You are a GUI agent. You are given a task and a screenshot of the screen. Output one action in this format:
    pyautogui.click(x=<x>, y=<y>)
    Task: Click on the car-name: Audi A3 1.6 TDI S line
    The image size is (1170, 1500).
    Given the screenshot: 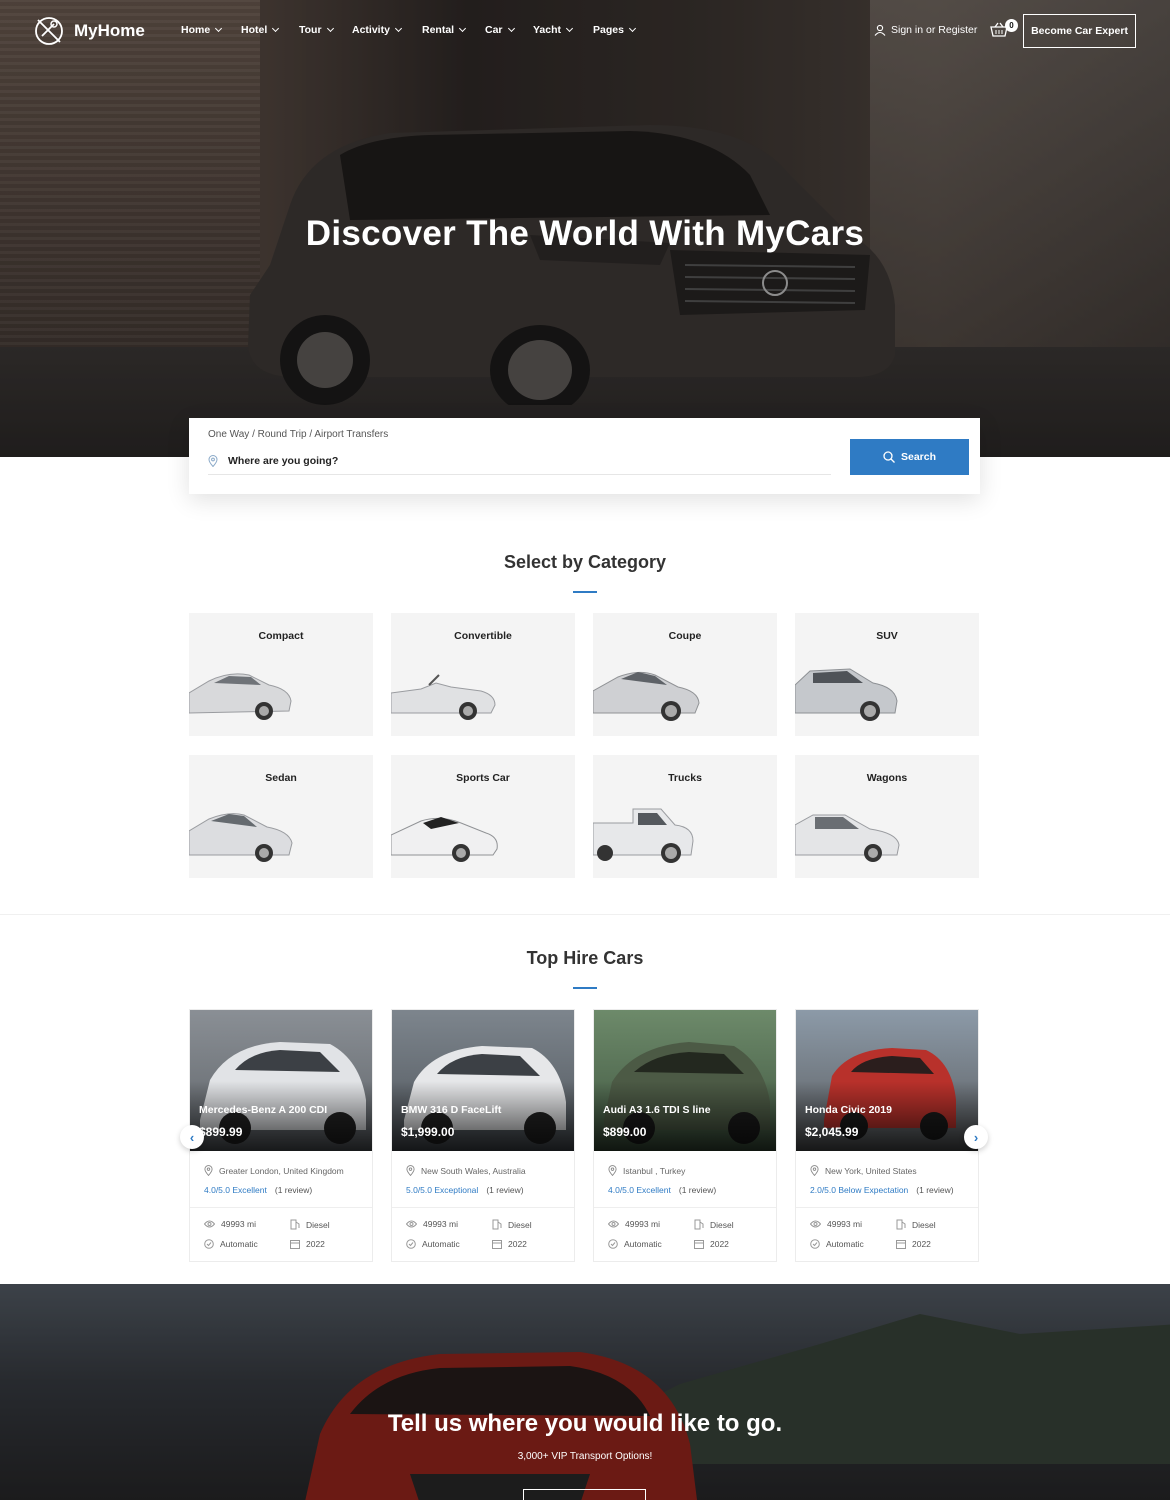 What is the action you would take?
    pyautogui.click(x=657, y=1110)
    